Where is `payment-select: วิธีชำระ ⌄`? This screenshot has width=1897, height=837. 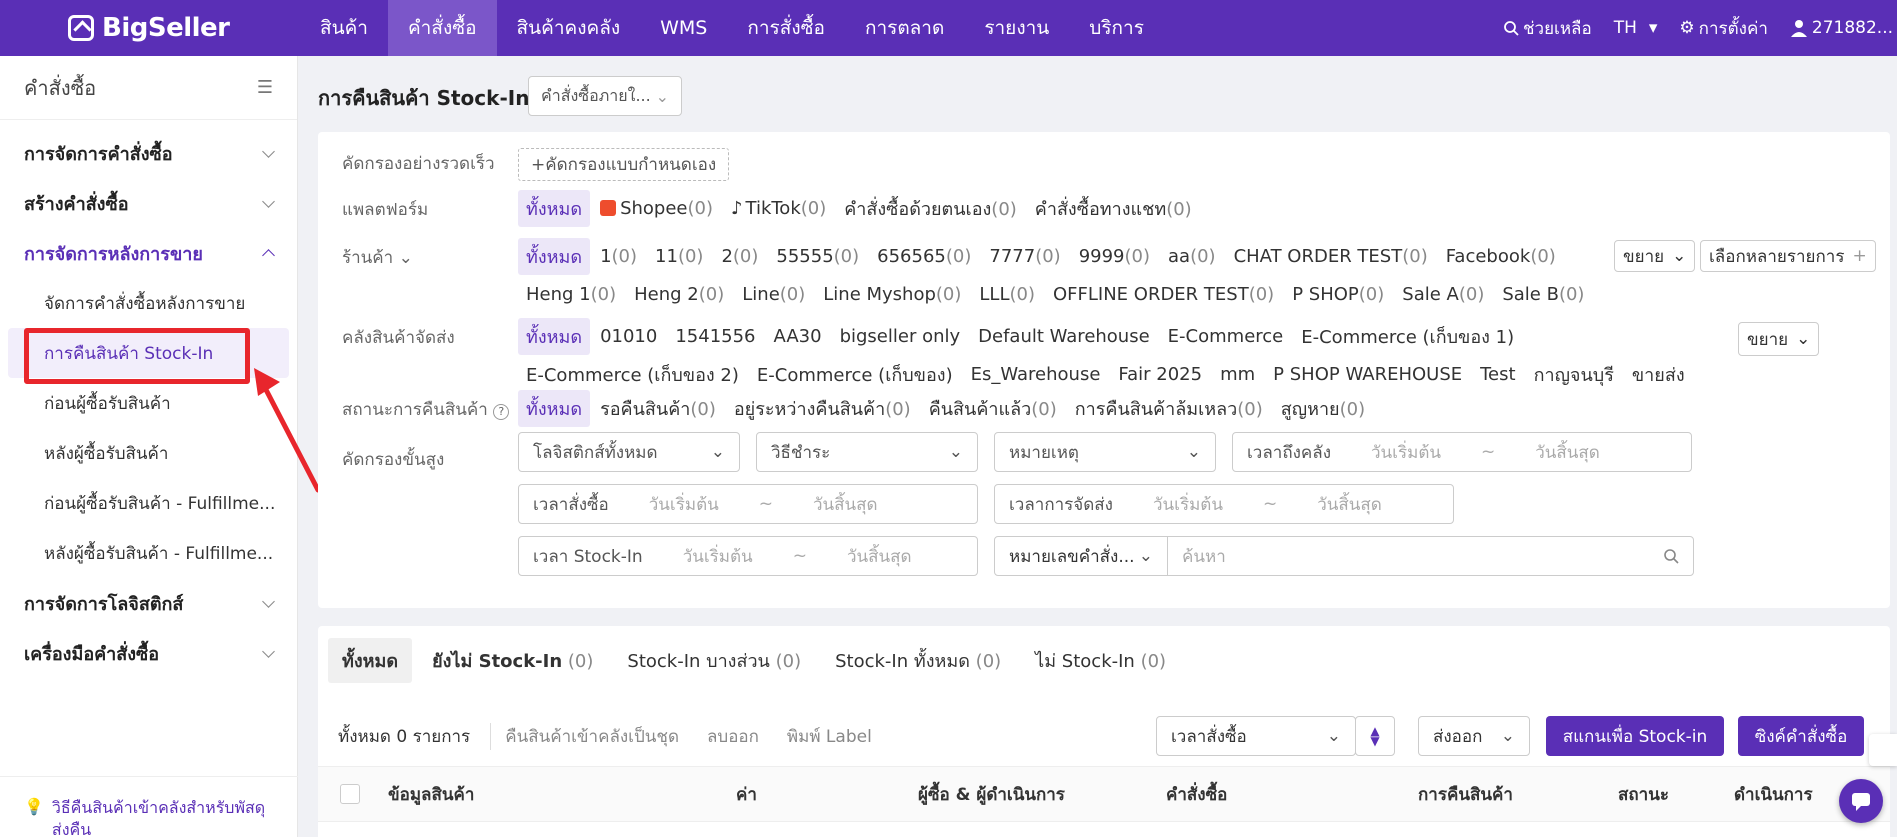 payment-select: วิธีชำระ ⌄ is located at coordinates (867, 452).